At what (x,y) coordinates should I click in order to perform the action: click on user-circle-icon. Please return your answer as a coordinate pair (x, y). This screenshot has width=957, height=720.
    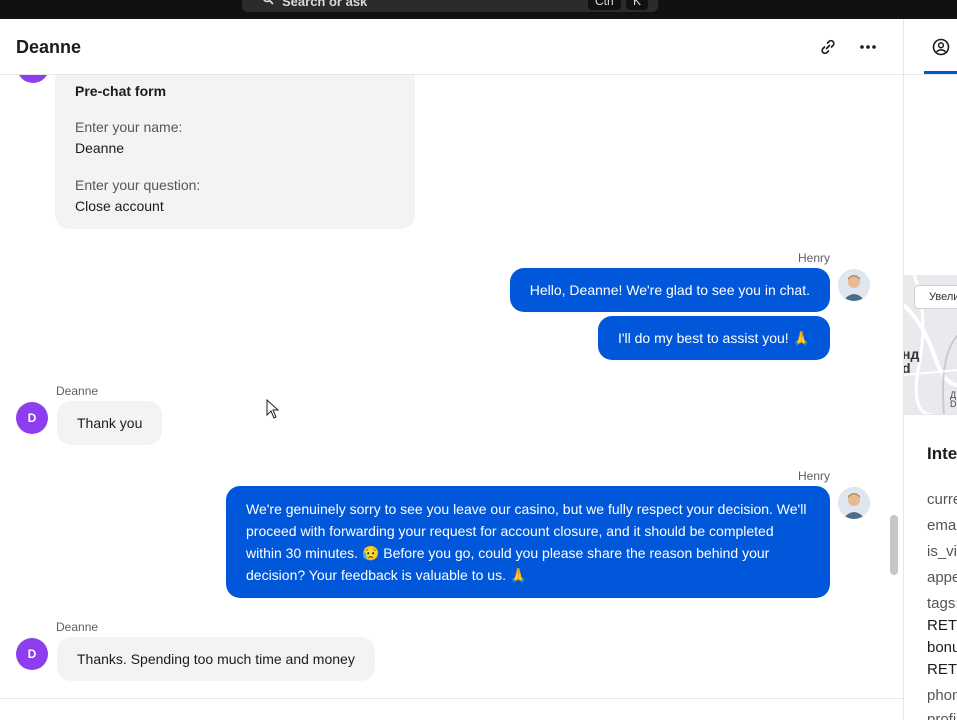
    Looking at the image, I should click on (941, 47).